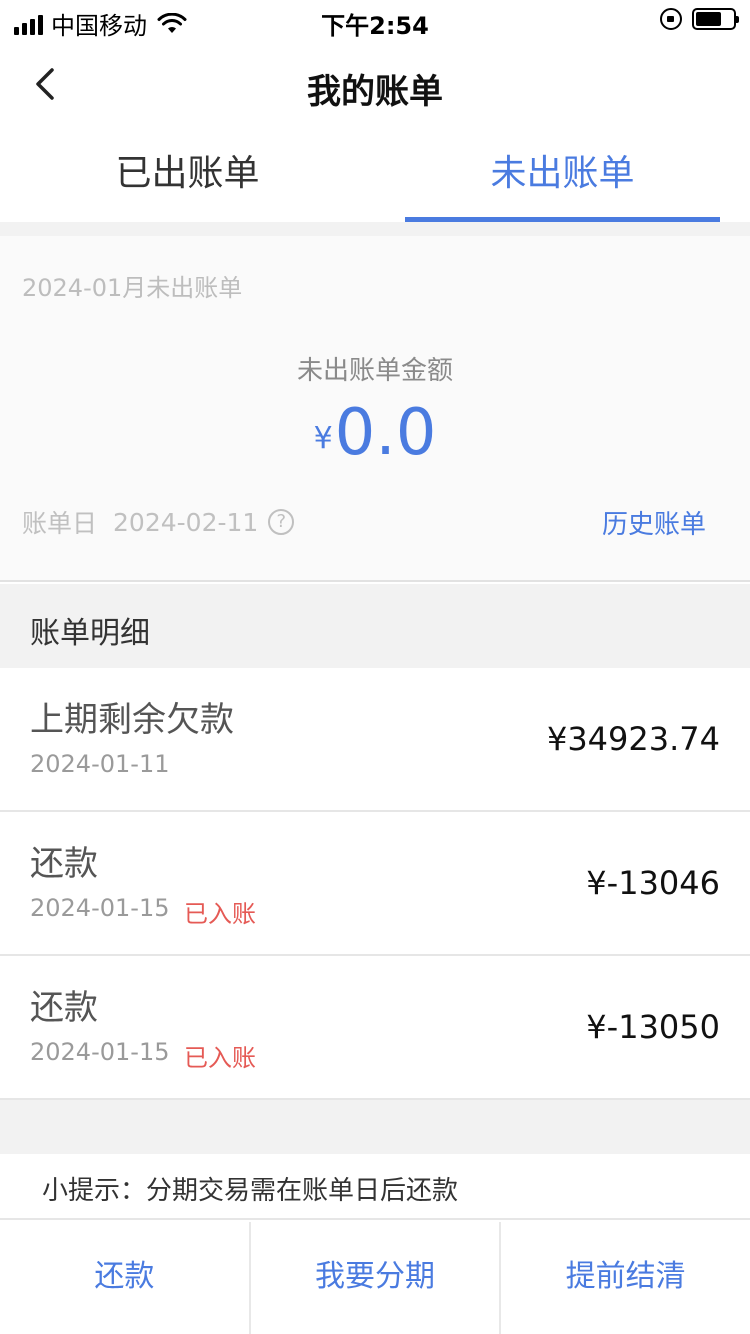  Describe the element at coordinates (562, 176) in the screenshot. I see `tab-unissued-bill: 未出账单` at that location.